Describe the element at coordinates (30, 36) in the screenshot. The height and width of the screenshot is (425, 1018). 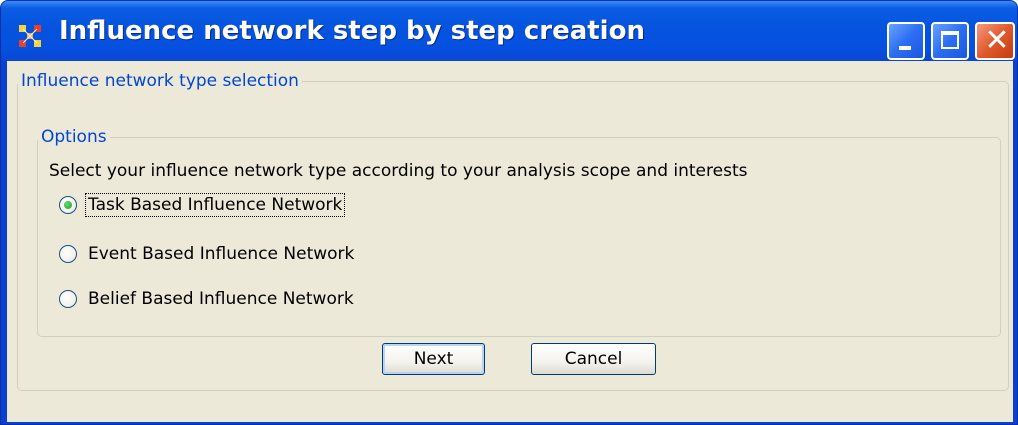
I see `app-icon` at that location.